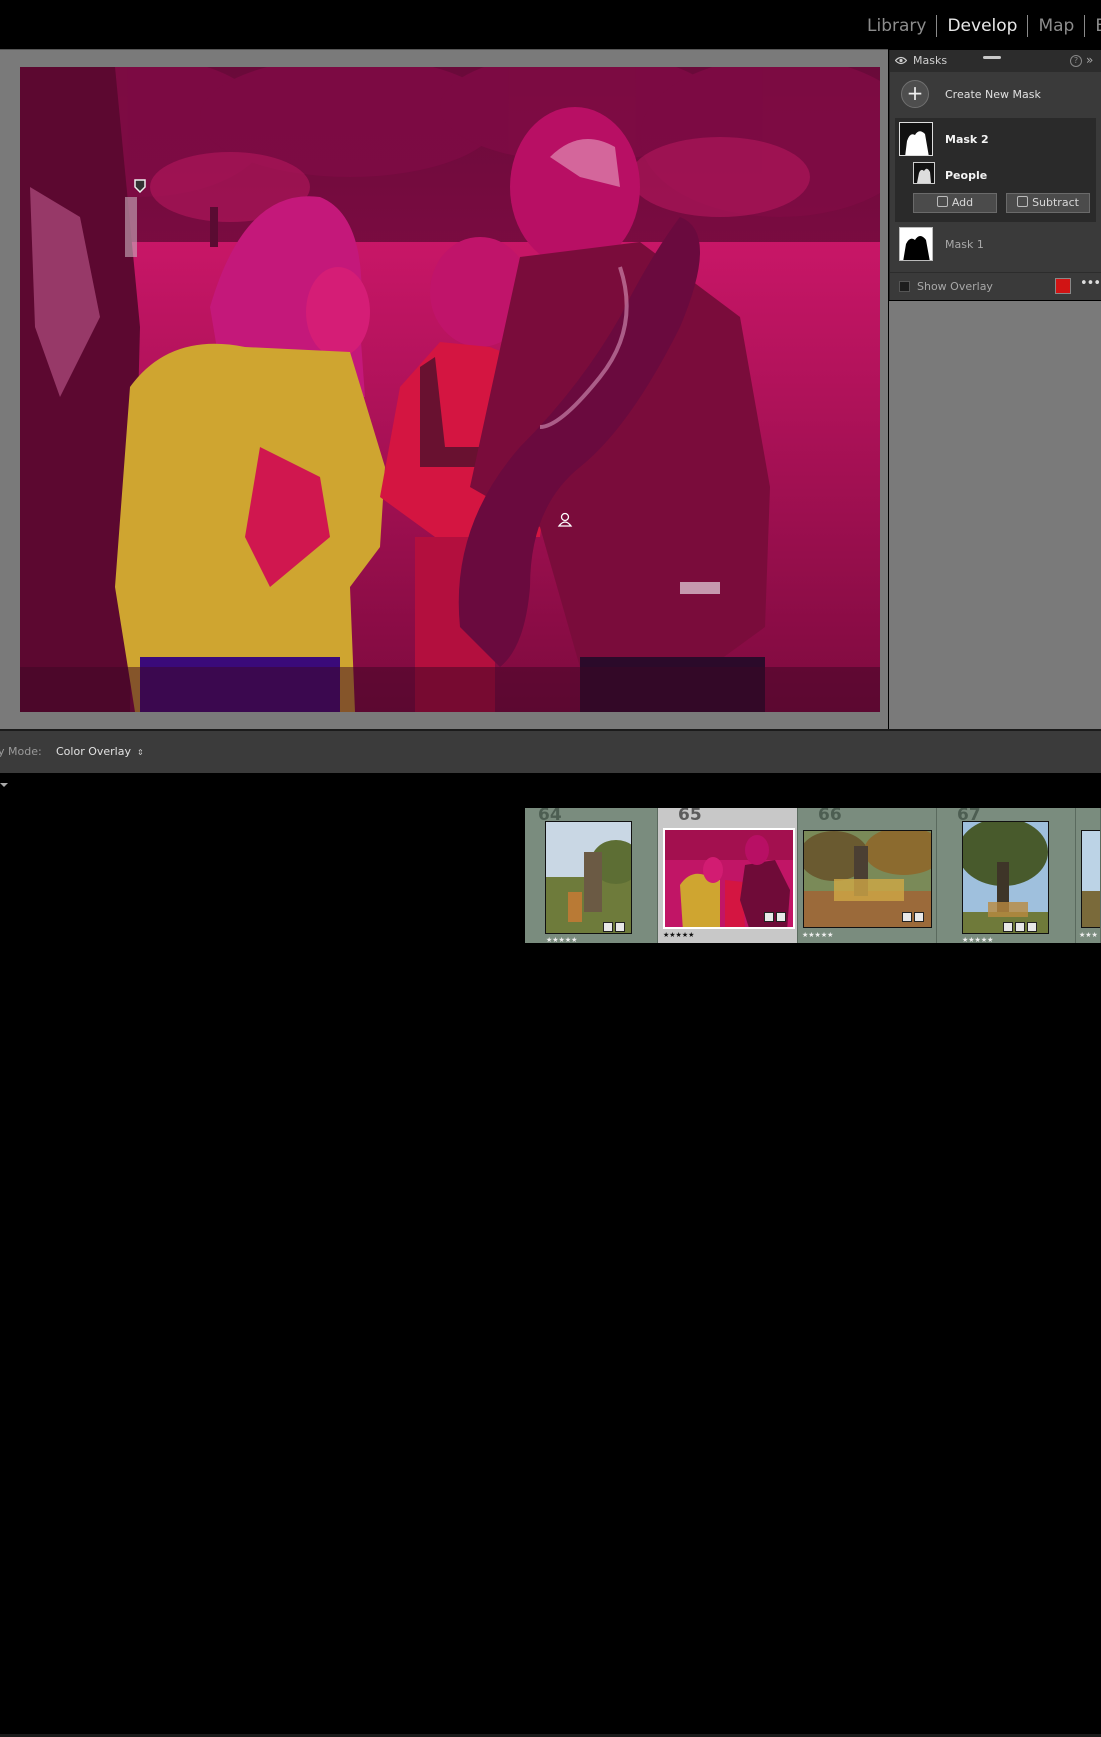 This screenshot has width=1101, height=1737. Describe the element at coordinates (967, 139) in the screenshot. I see `mask-label: Mask 2` at that location.